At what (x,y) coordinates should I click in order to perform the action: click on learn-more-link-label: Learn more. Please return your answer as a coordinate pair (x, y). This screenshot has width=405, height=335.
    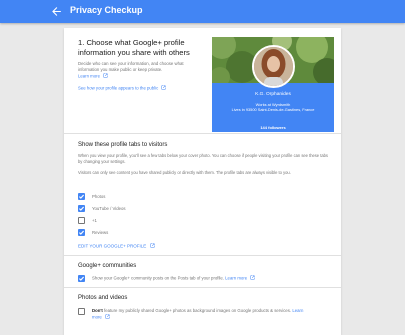
    Looking at the image, I should click on (89, 76).